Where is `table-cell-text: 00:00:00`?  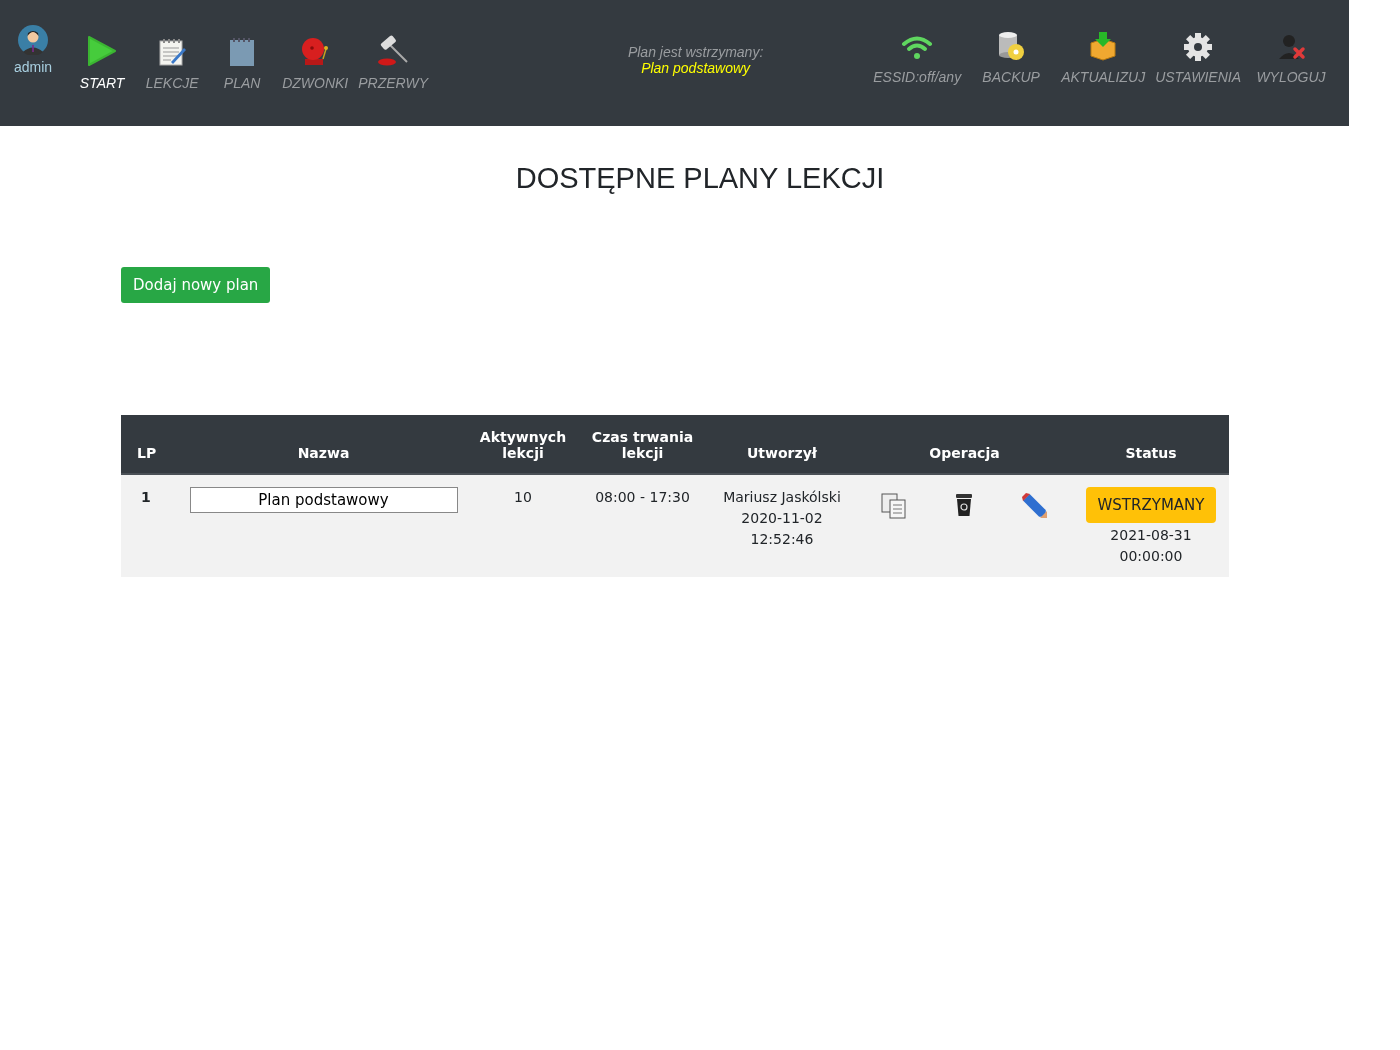 table-cell-text: 00:00:00 is located at coordinates (1151, 556).